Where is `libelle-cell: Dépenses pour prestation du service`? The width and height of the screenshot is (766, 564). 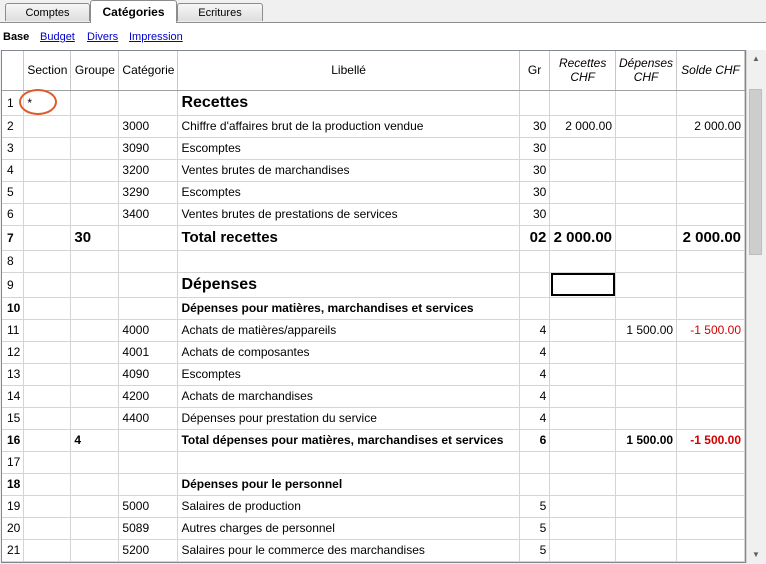
libelle-cell: Dépenses pour prestation du service is located at coordinates (348, 418).